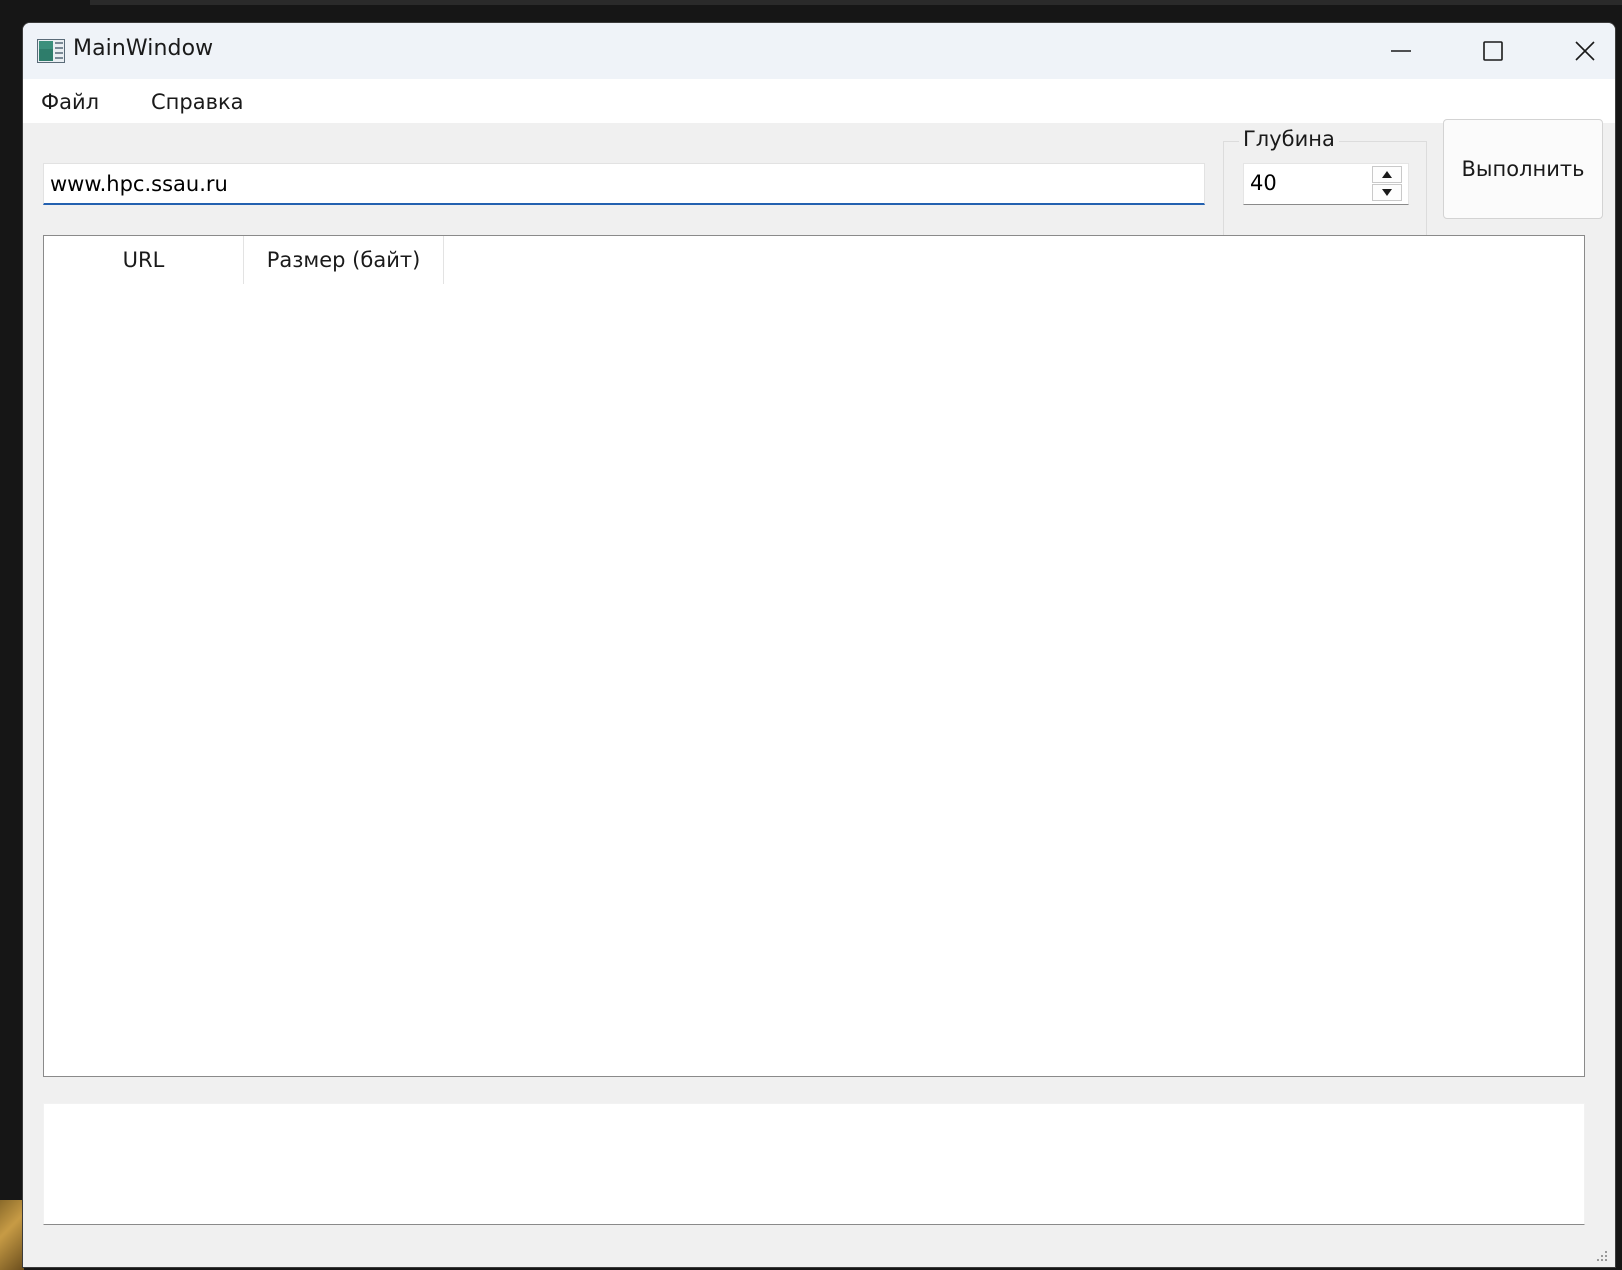  I want to click on menu-help: Справка, so click(197, 102).